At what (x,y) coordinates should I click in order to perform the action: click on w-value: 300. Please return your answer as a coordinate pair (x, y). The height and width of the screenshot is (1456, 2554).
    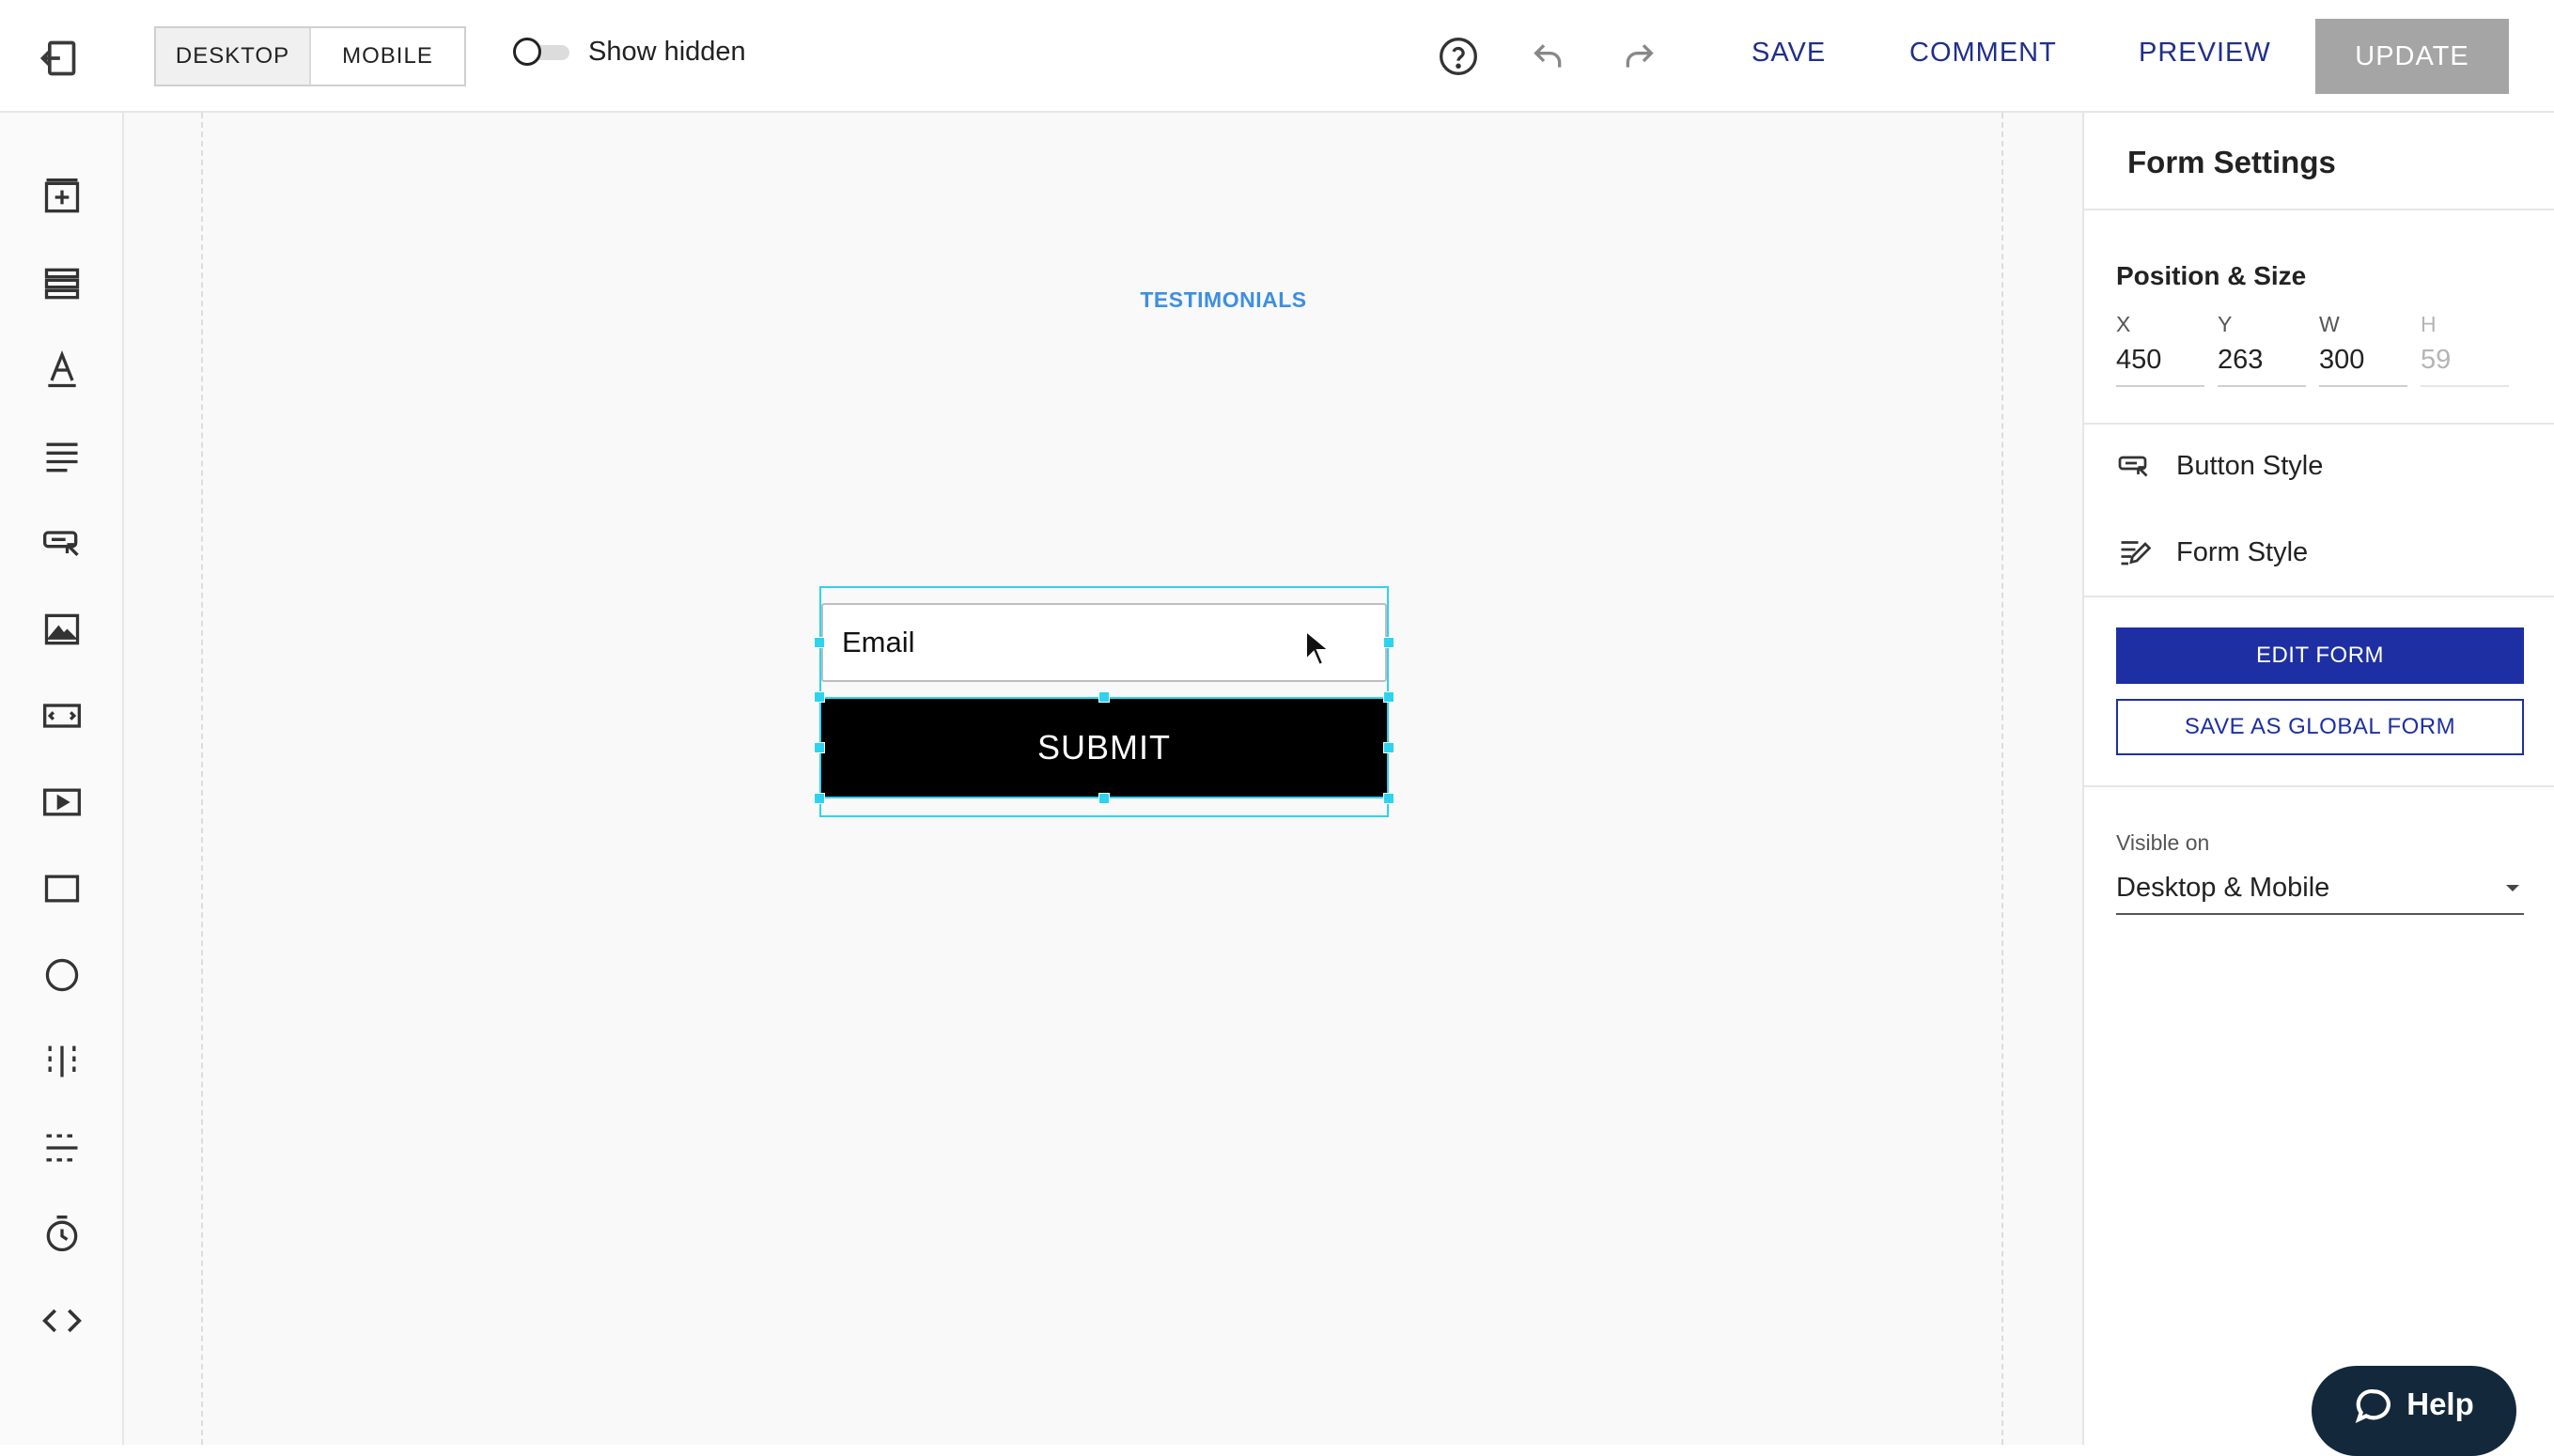
    Looking at the image, I should click on (2363, 366).